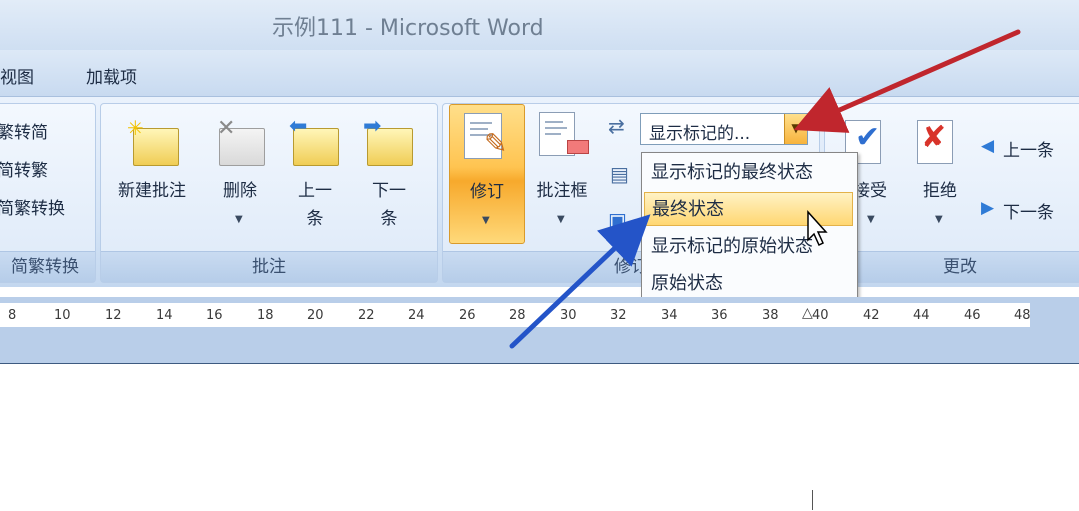  I want to click on previous-label-2: 条, so click(315, 219).